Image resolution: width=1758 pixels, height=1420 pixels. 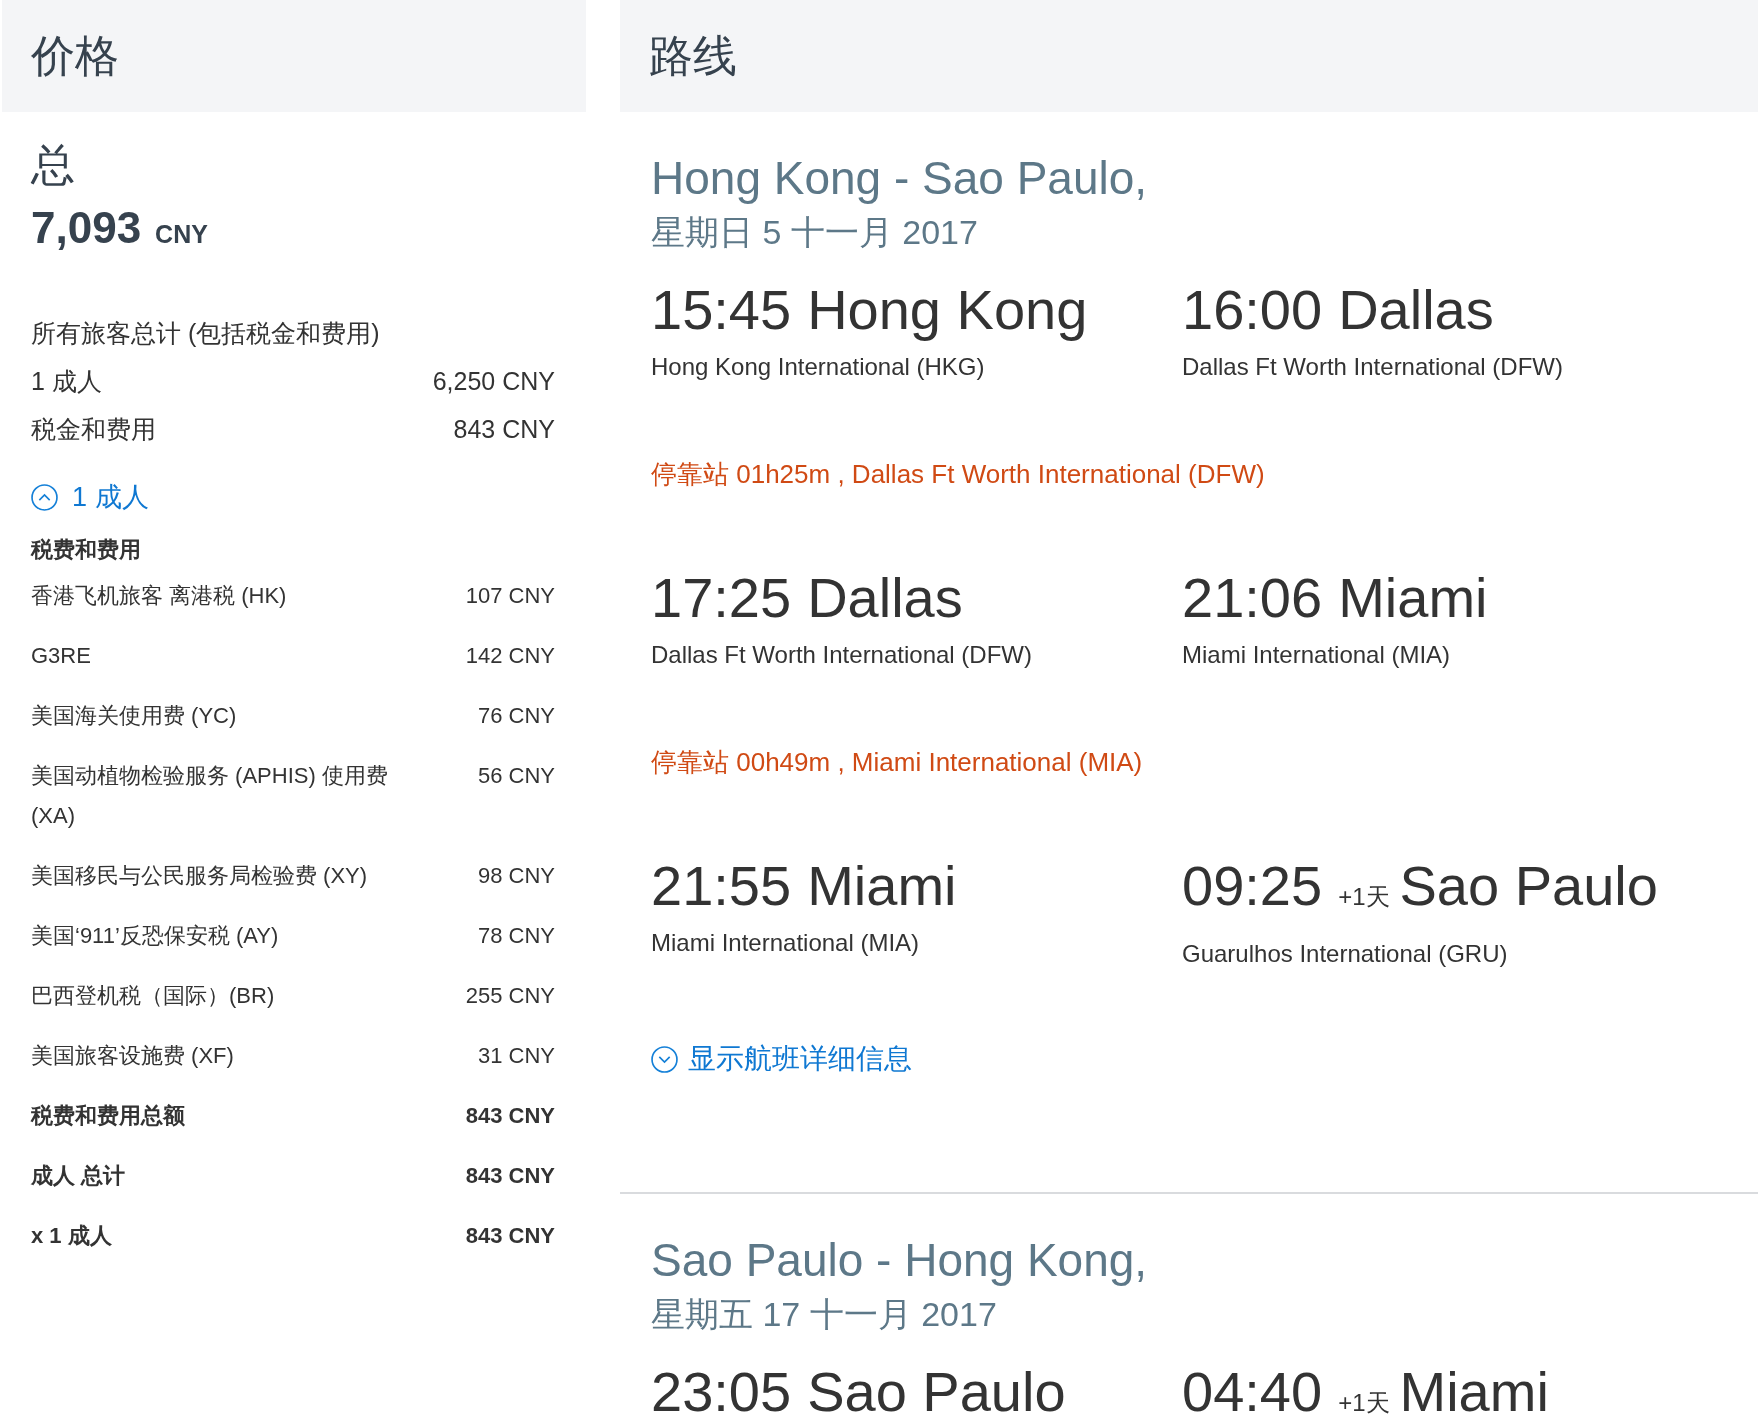 I want to click on route-date: 星期日 5 十一月 2017, so click(x=815, y=232).